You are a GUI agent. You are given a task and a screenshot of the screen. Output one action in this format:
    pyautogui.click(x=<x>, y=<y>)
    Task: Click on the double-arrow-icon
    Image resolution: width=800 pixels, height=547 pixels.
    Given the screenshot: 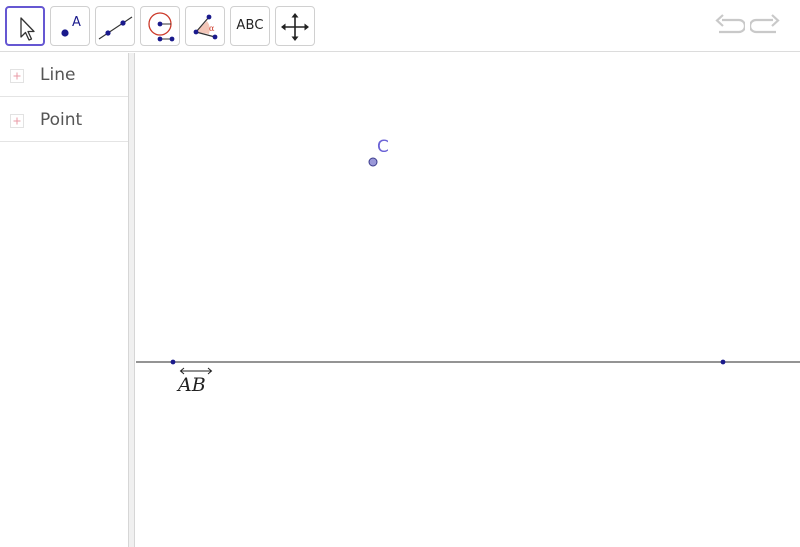 What is the action you would take?
    pyautogui.click(x=196, y=371)
    